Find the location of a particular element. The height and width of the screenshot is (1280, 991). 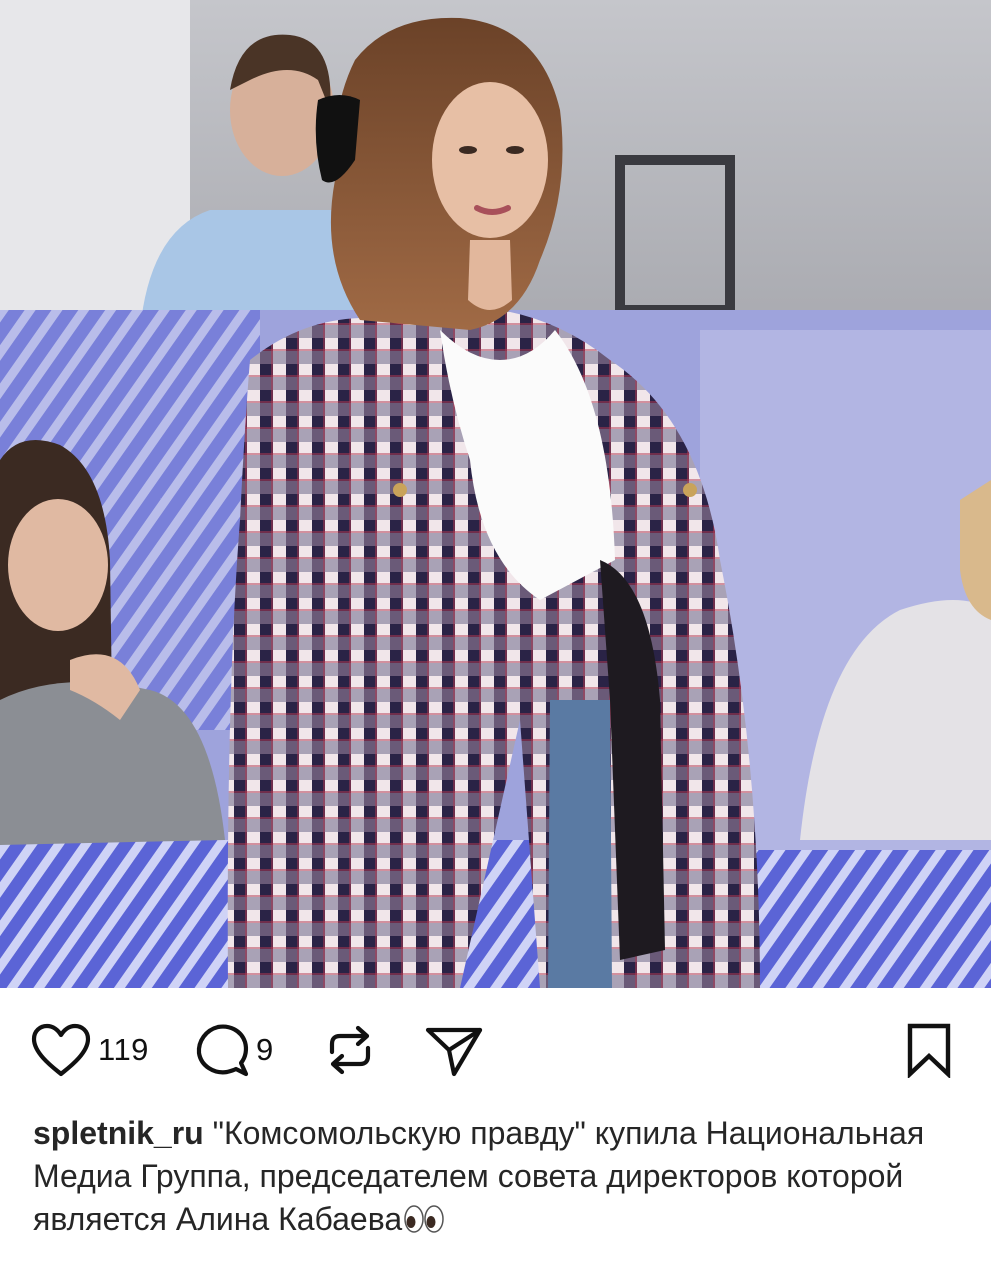

comment-button: 9 is located at coordinates (234, 1050).